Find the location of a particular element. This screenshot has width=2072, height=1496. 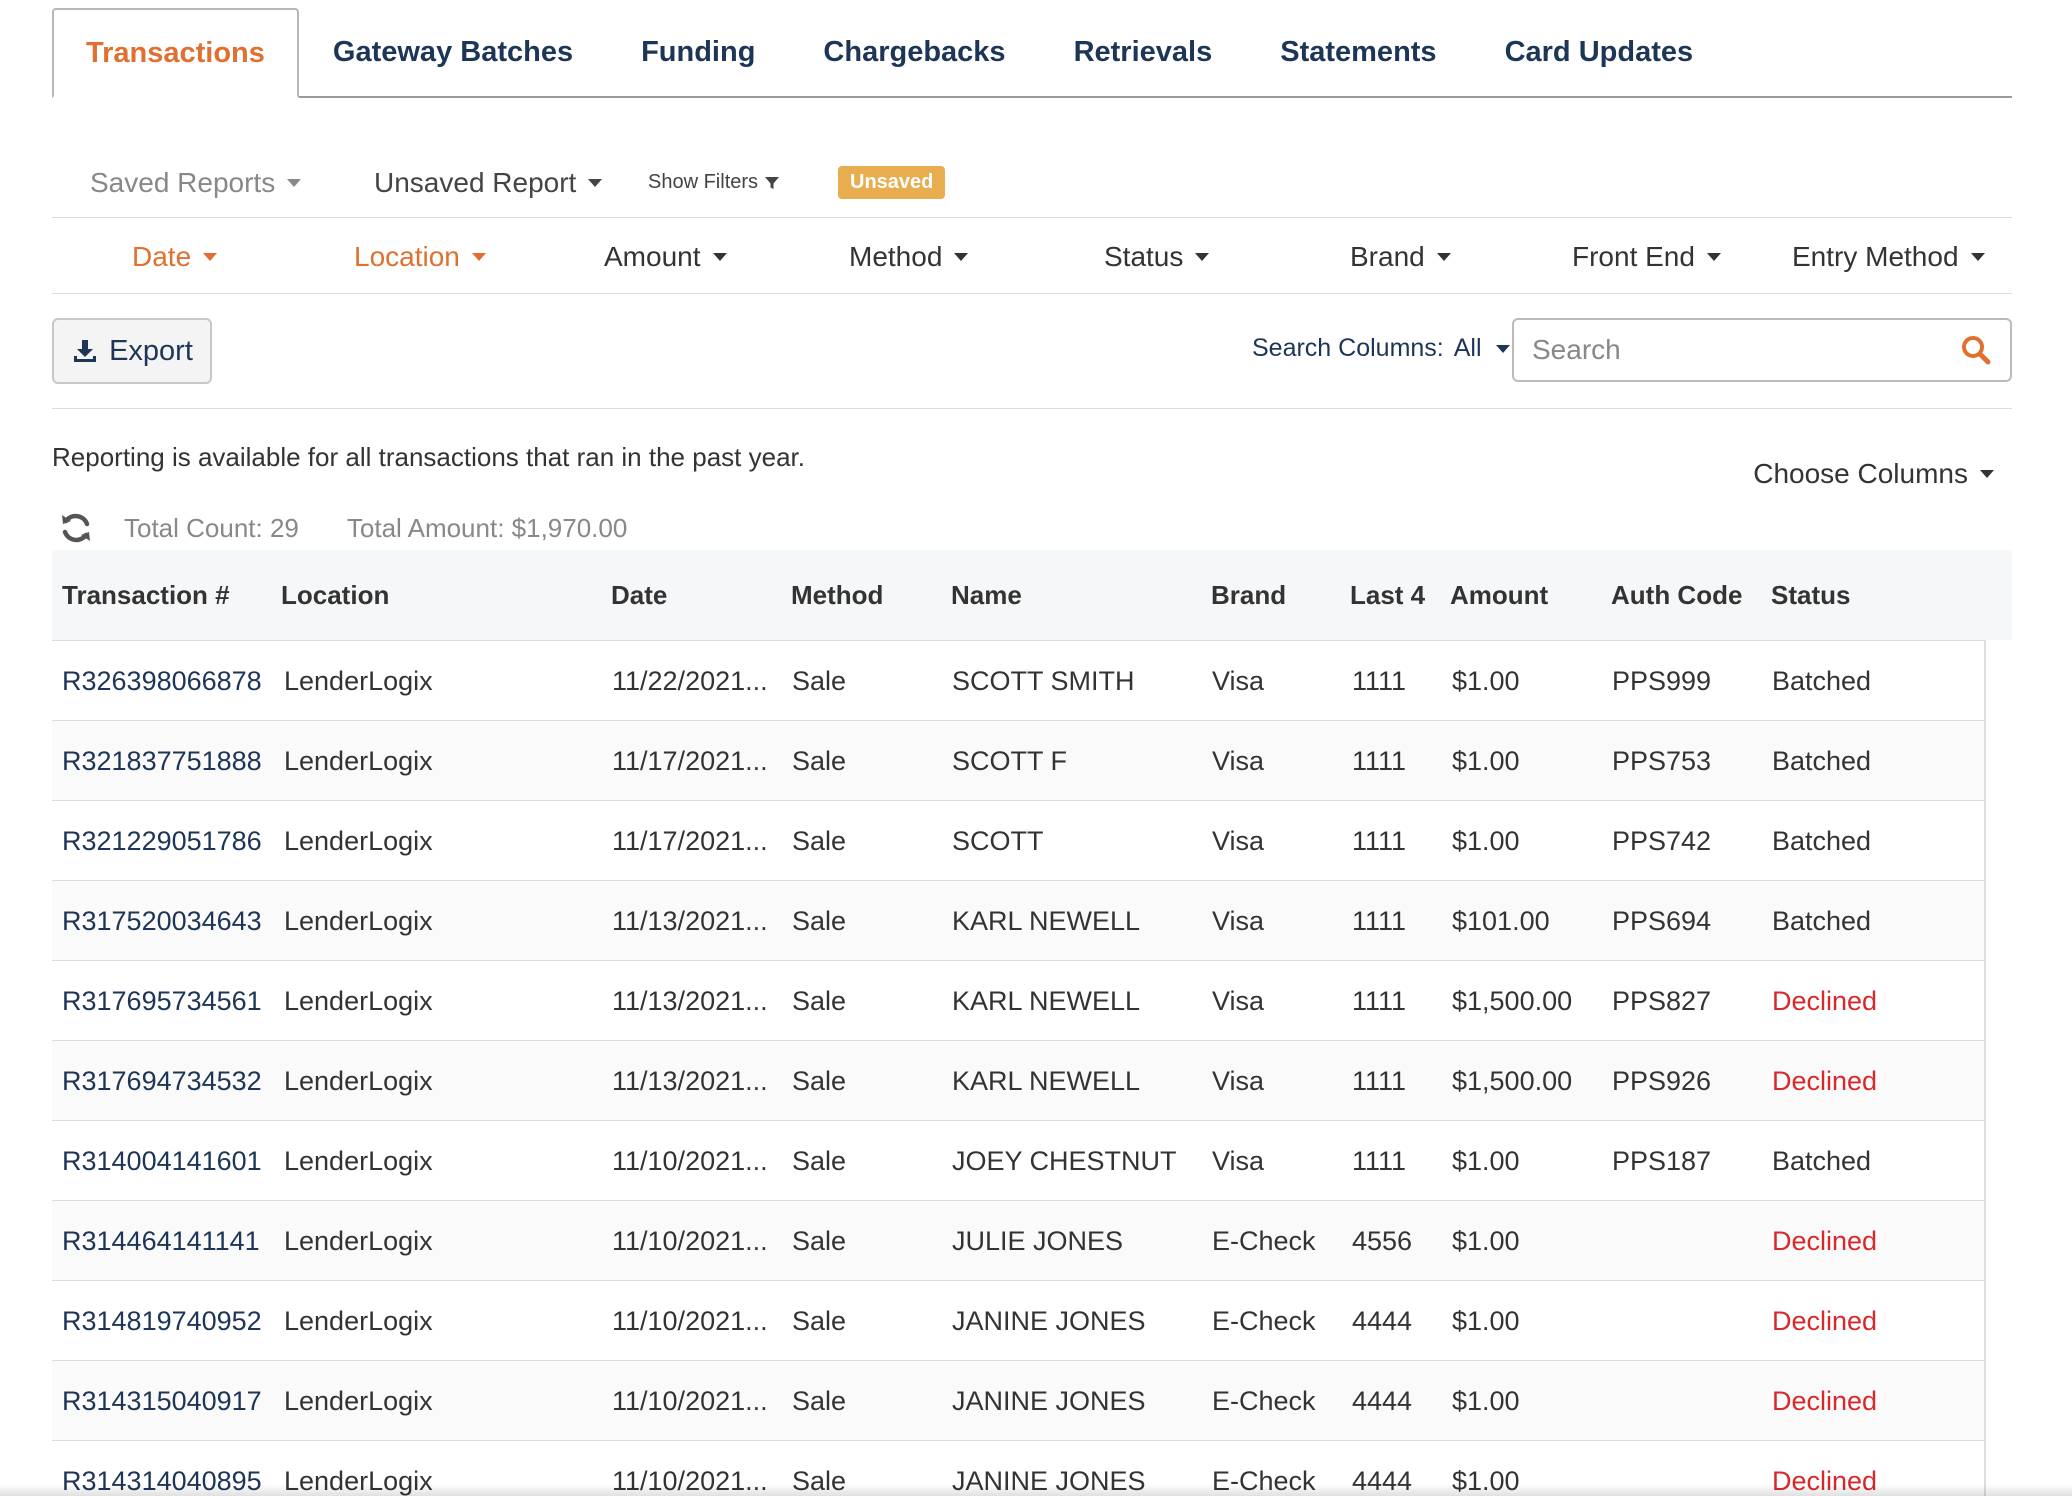

tab-gateway-batches: Gateway Batches is located at coordinates (453, 52).